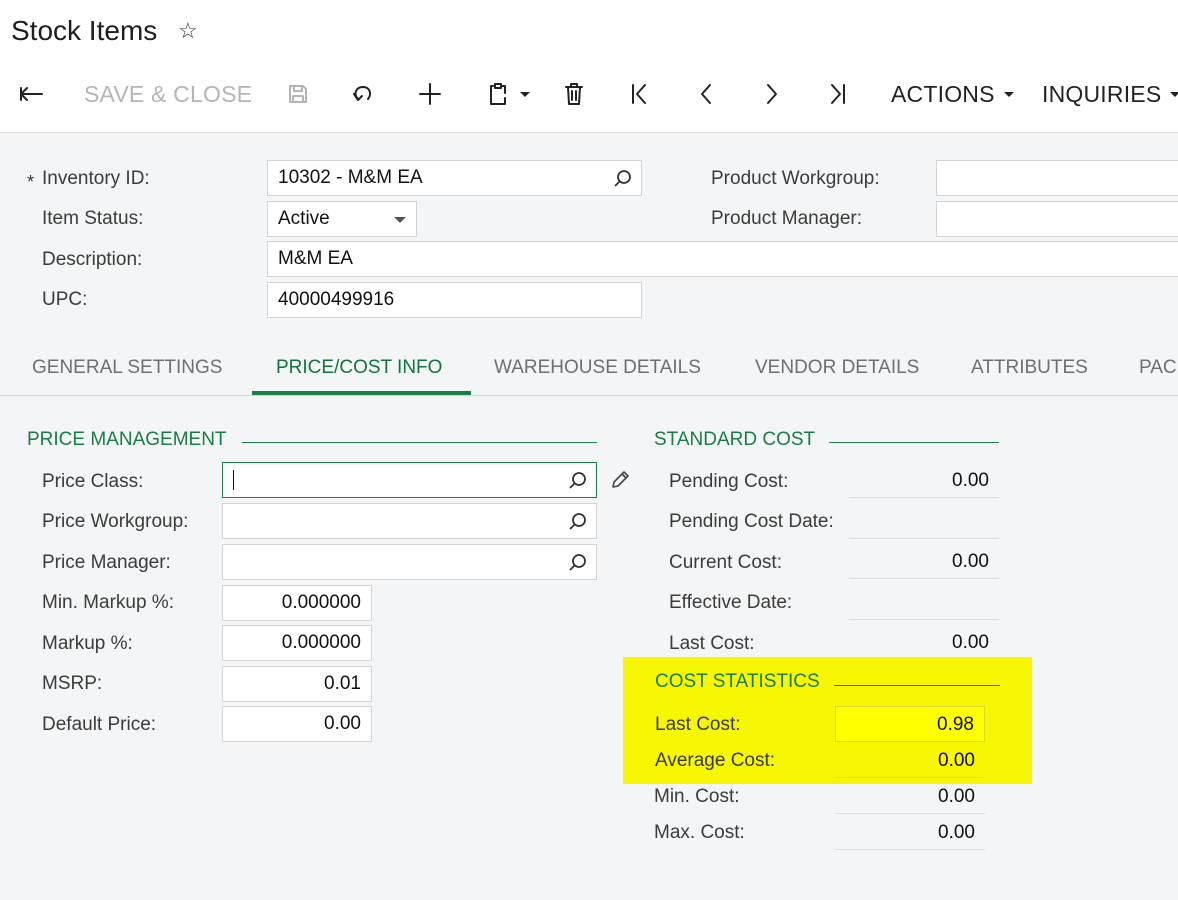  I want to click on favorite-star-icon: ☆, so click(188, 31).